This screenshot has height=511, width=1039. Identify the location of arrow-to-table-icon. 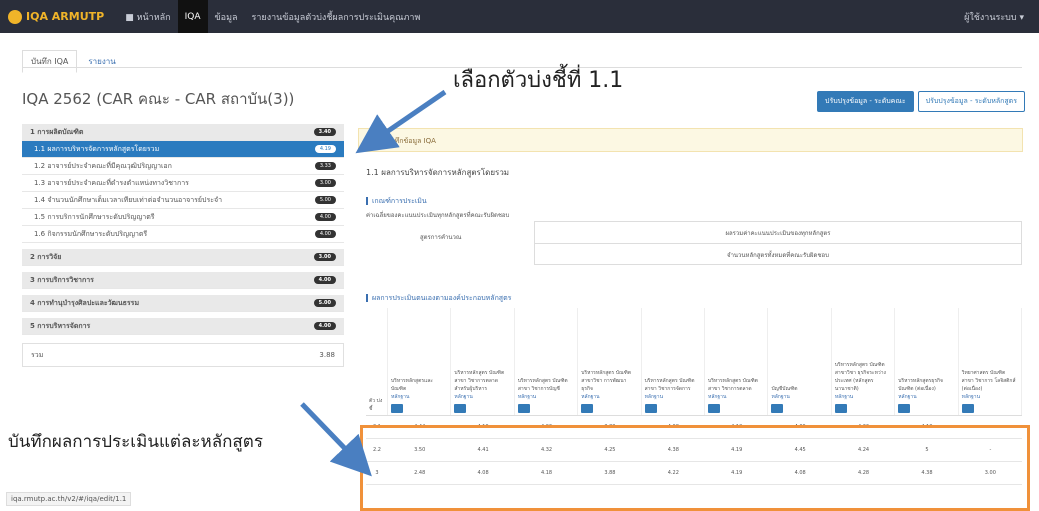
(336, 439).